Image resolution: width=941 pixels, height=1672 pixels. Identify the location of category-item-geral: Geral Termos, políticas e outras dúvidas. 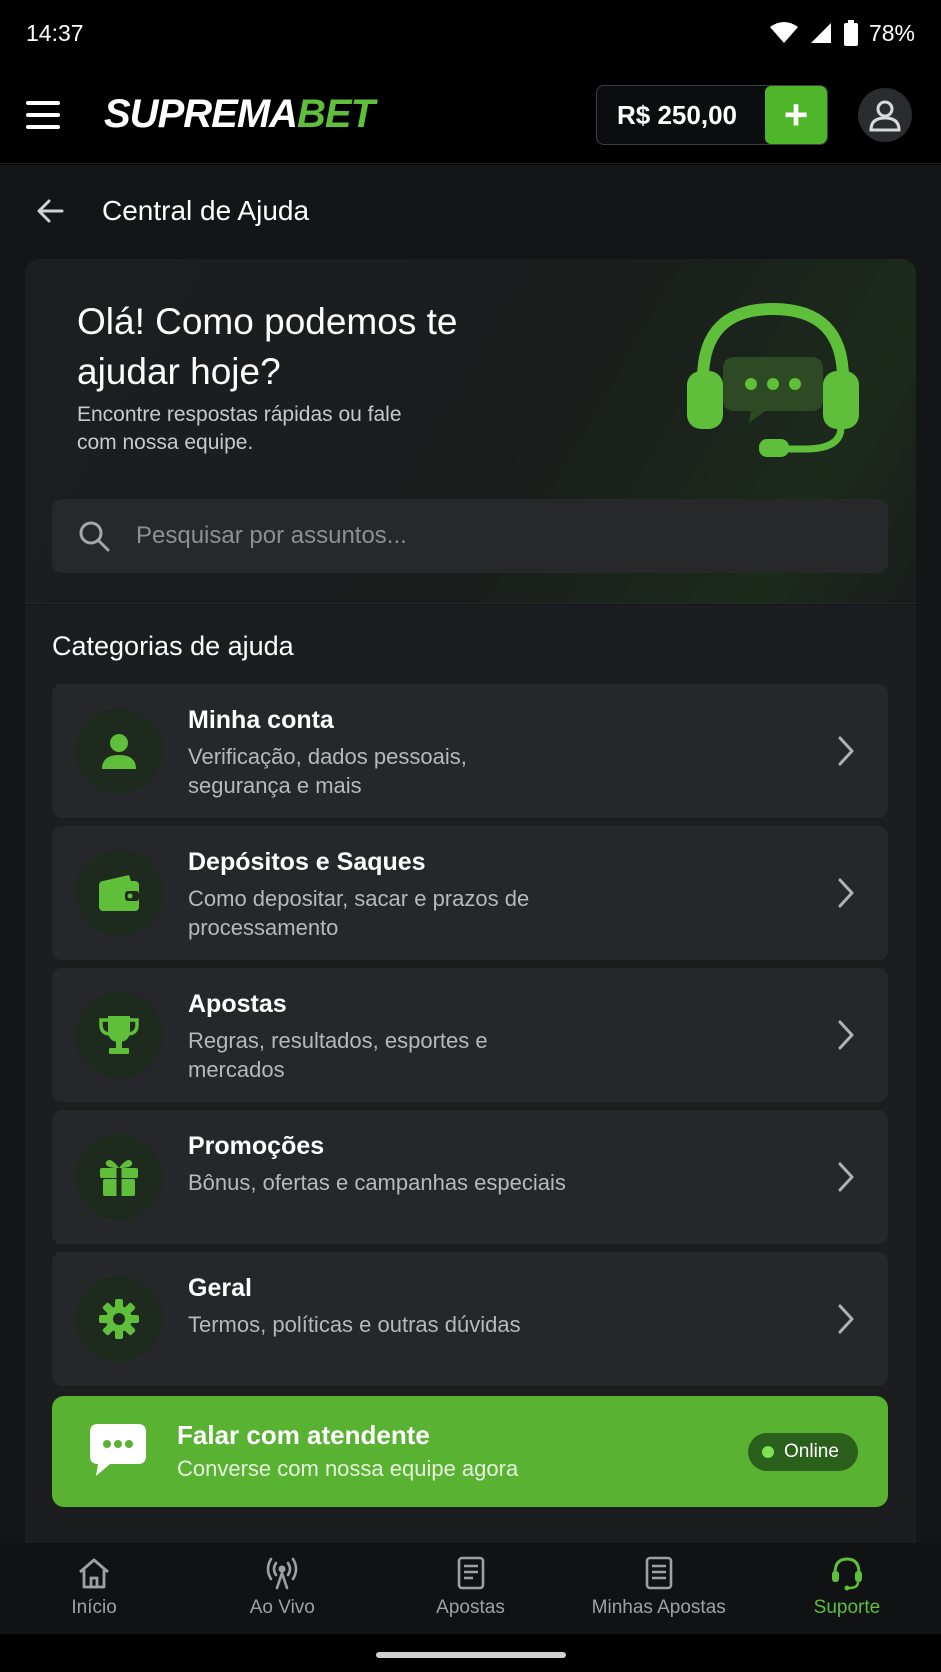
(470, 1319).